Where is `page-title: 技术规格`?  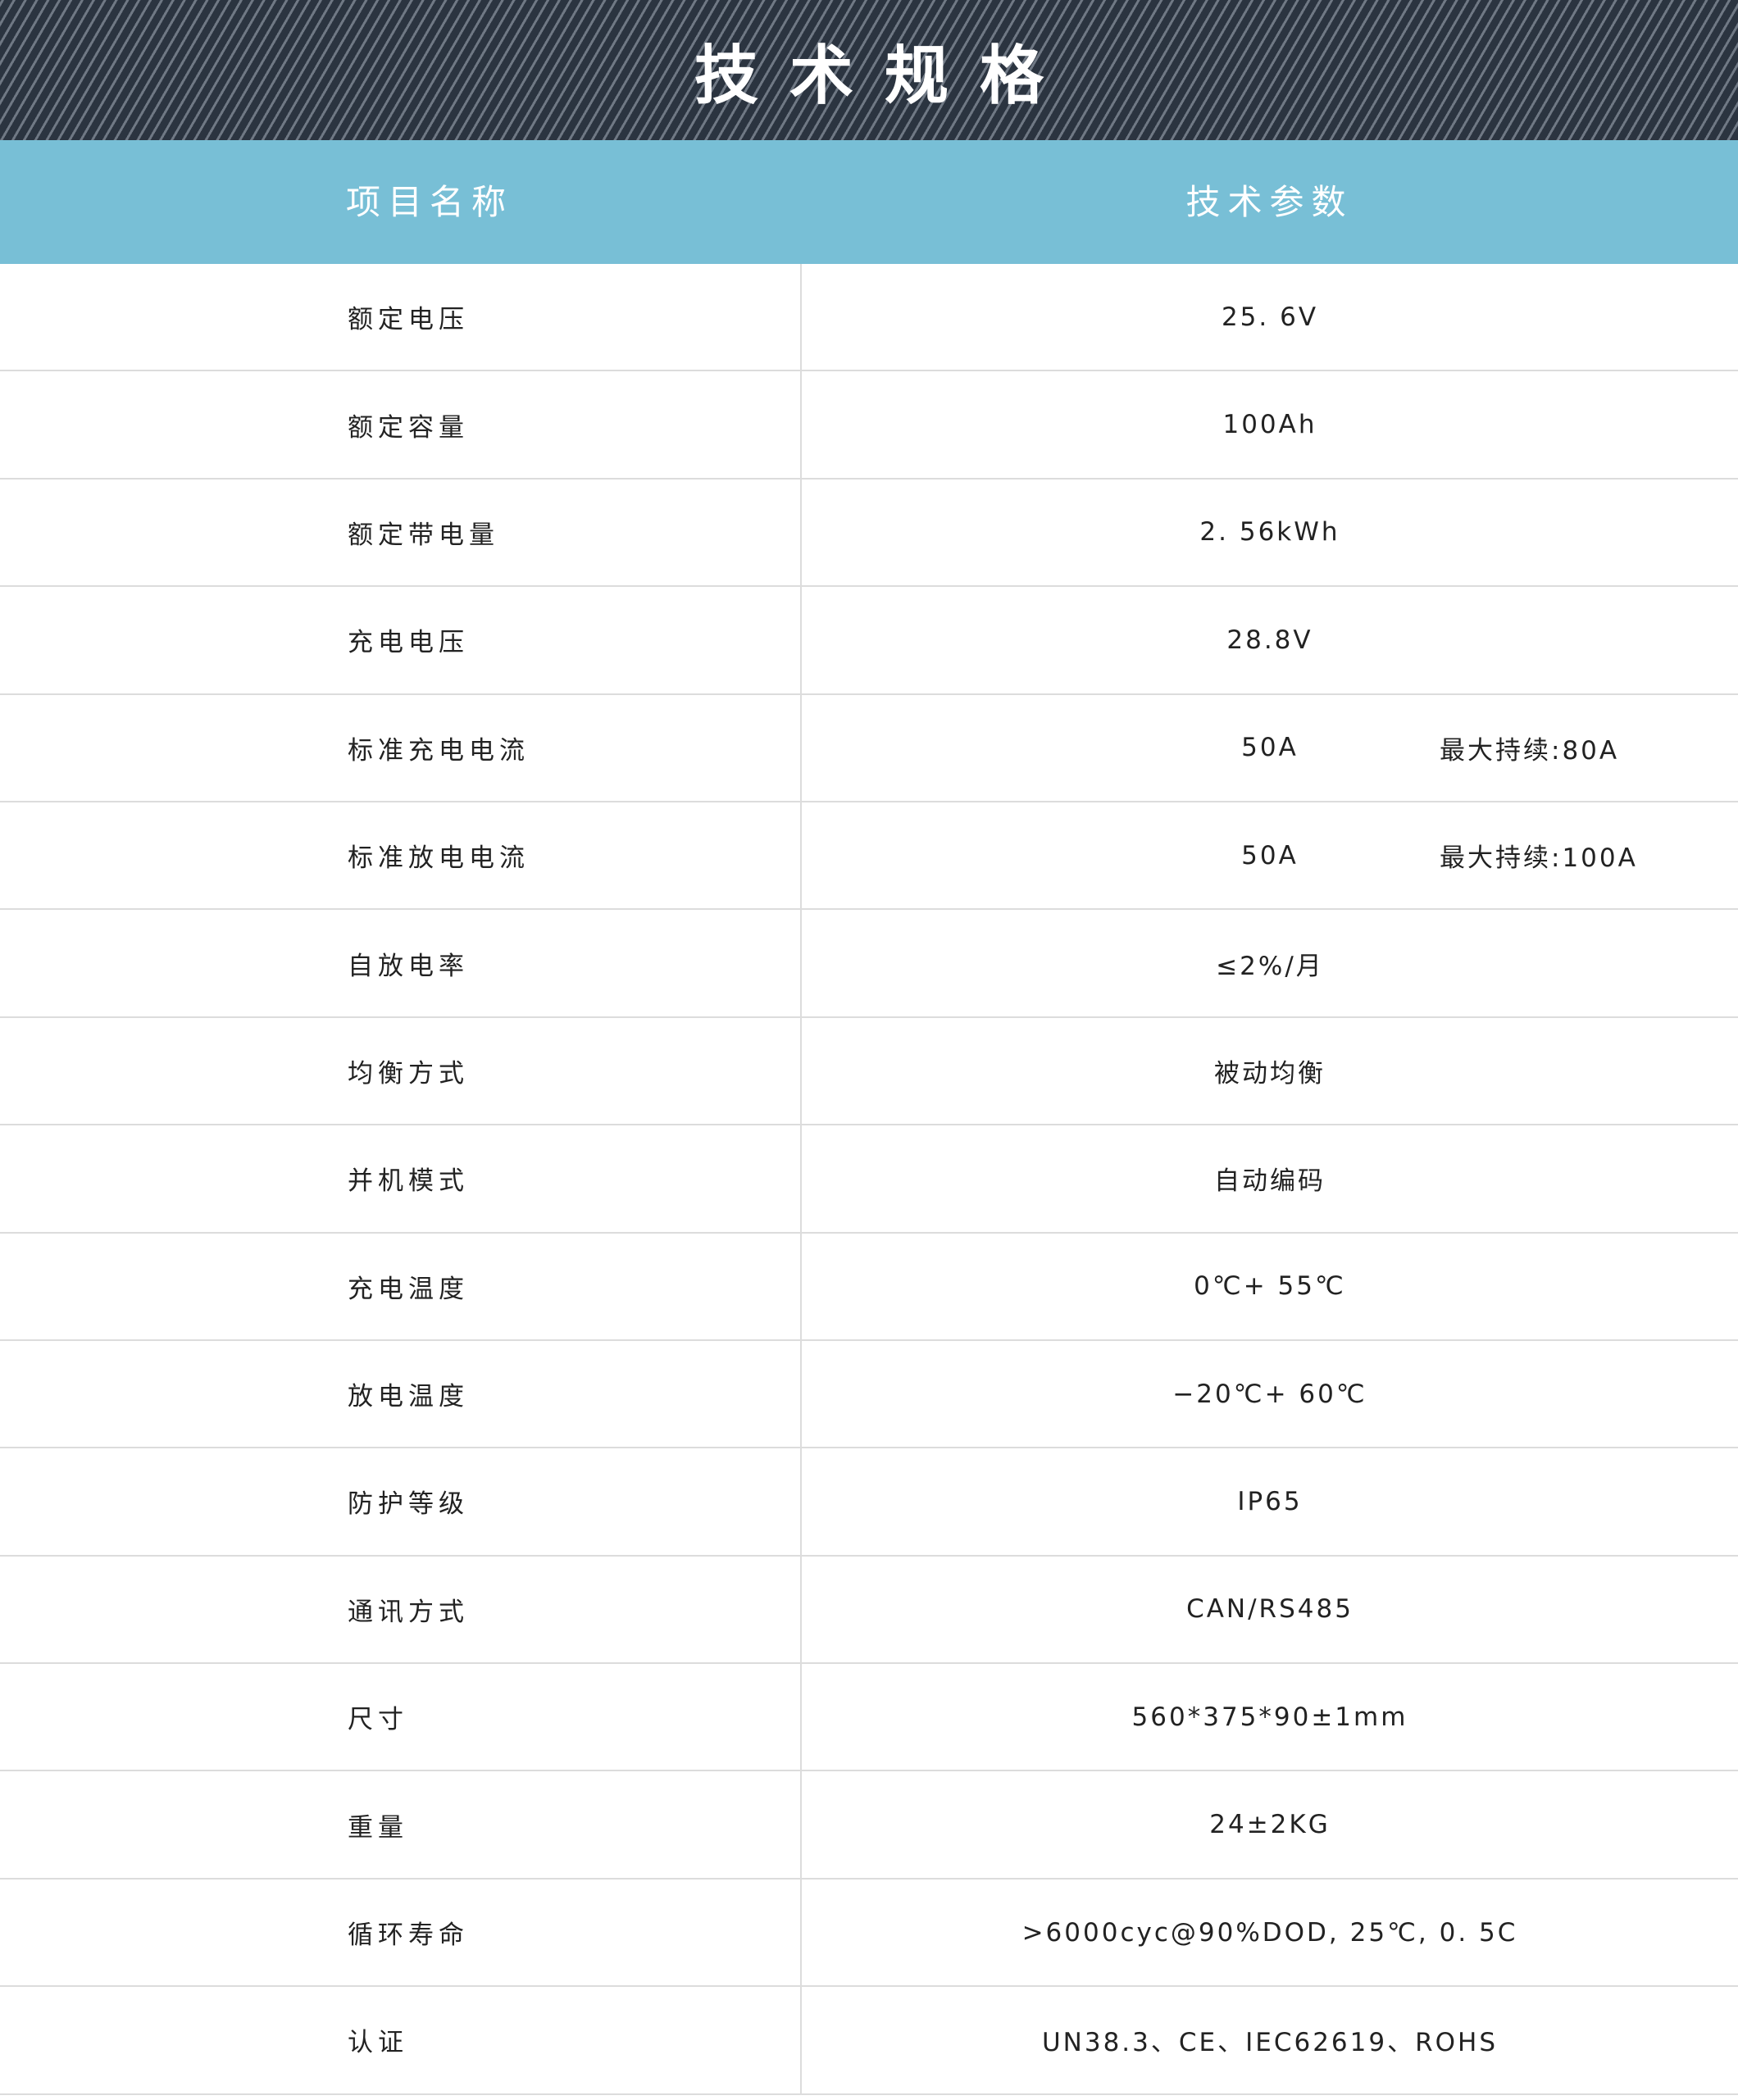
page-title: 技术规格 is located at coordinates (884, 76).